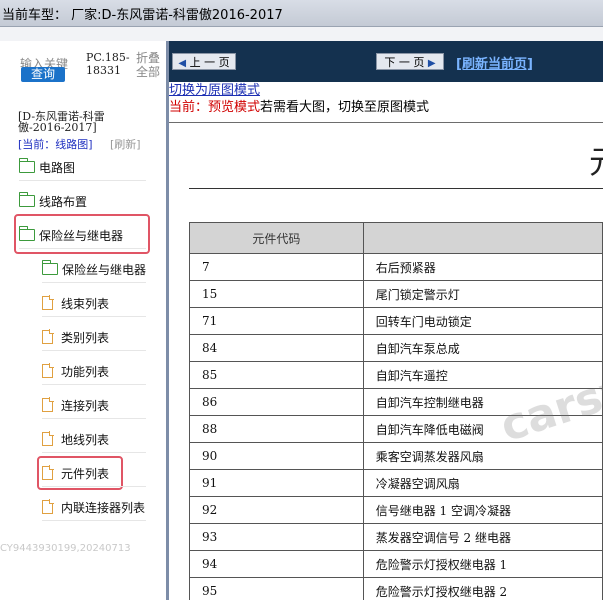 The width and height of the screenshot is (603, 600). I want to click on cell-code: 15, so click(276, 294).